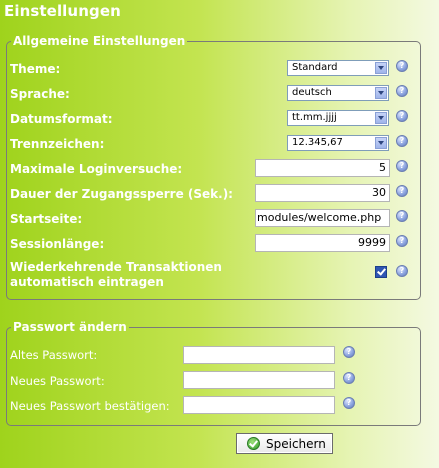  I want to click on separator-label: Trennzeichen:, so click(57, 144).